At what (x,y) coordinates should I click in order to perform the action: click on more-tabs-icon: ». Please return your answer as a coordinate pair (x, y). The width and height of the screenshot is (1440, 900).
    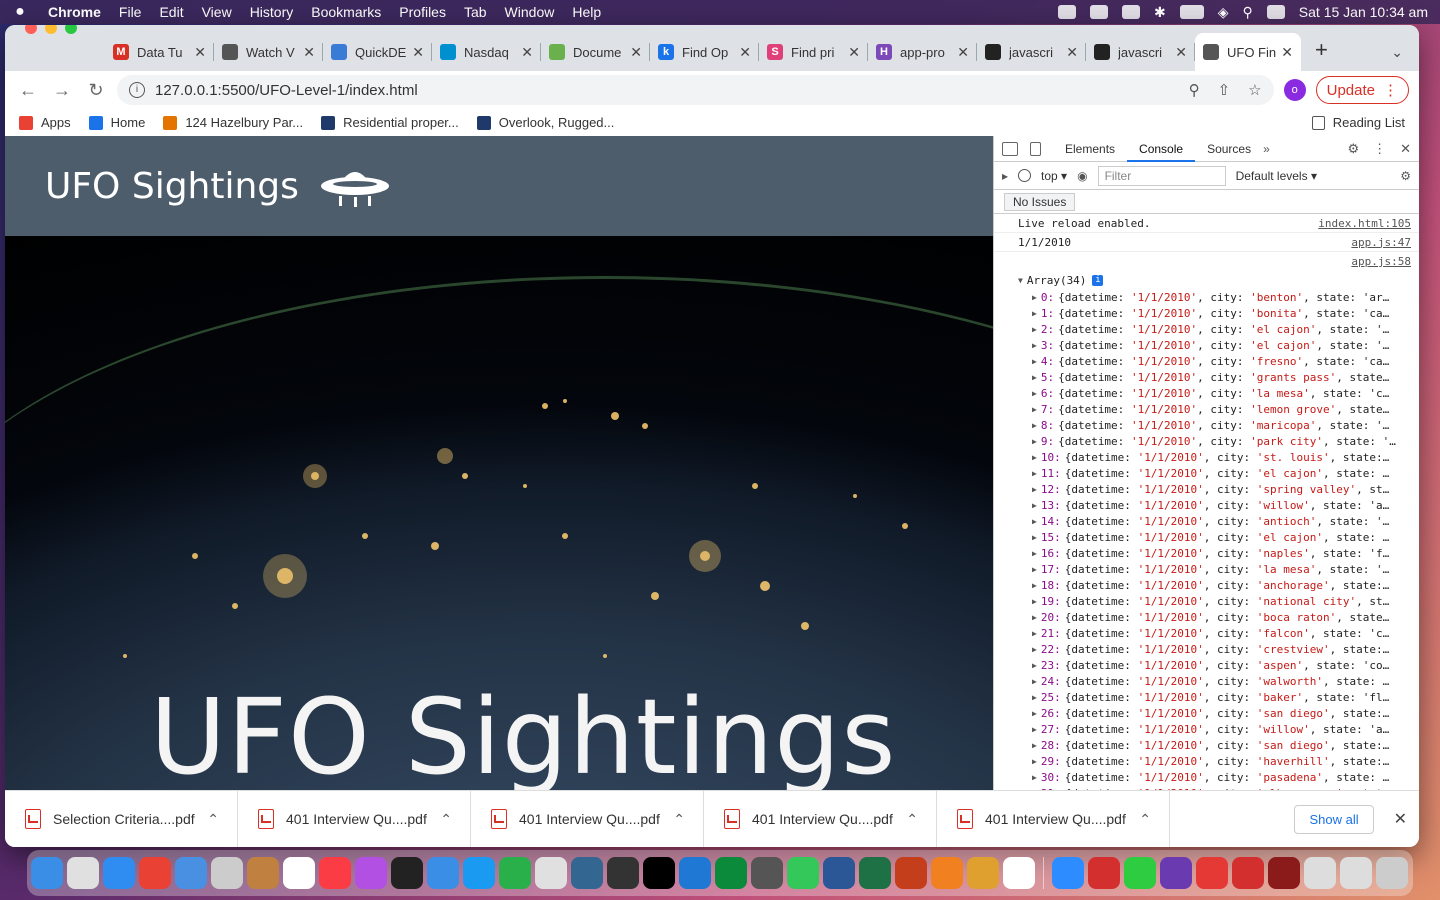
    Looking at the image, I should click on (1266, 149).